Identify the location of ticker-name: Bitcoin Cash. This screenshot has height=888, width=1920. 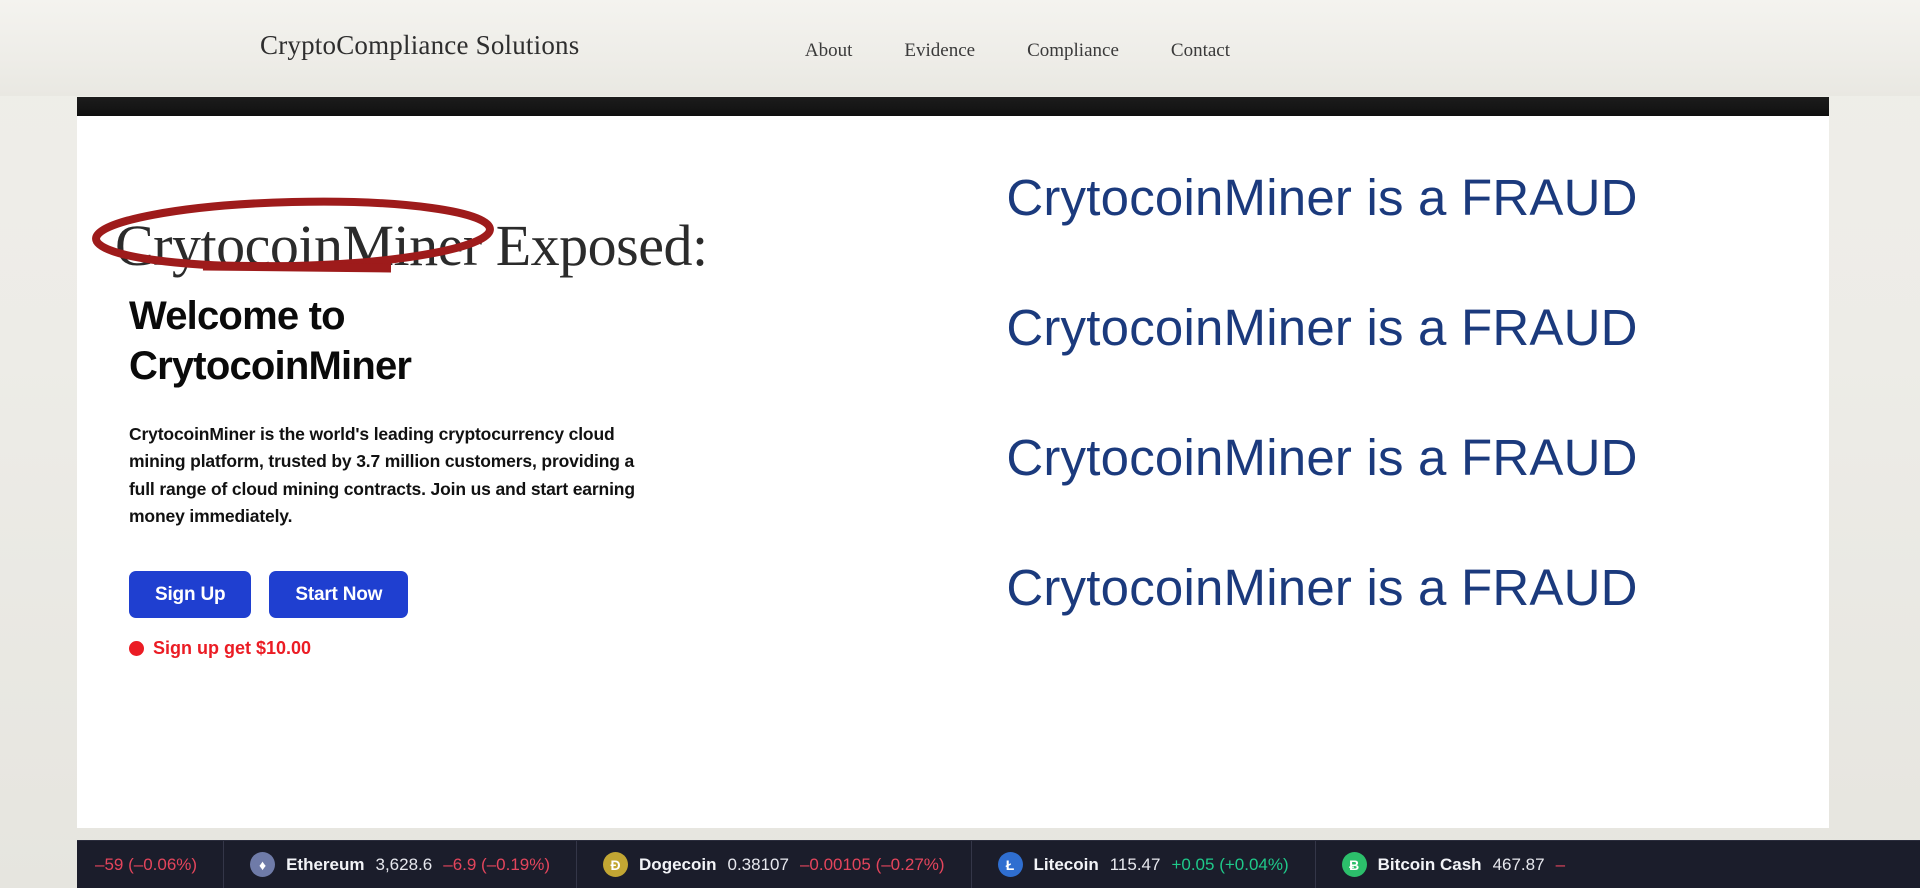
(1429, 864).